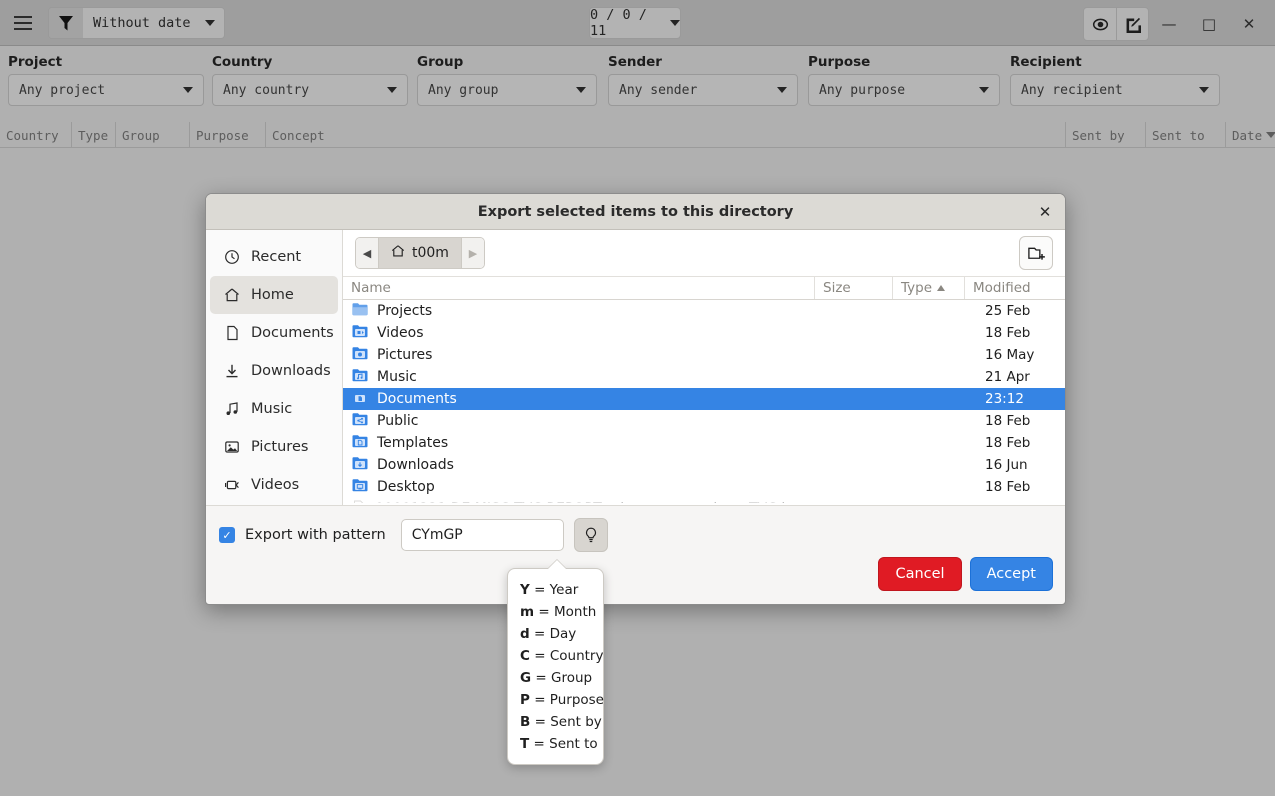  Describe the element at coordinates (1020, 502) in the screenshot. I see `file-modified: 22:20` at that location.